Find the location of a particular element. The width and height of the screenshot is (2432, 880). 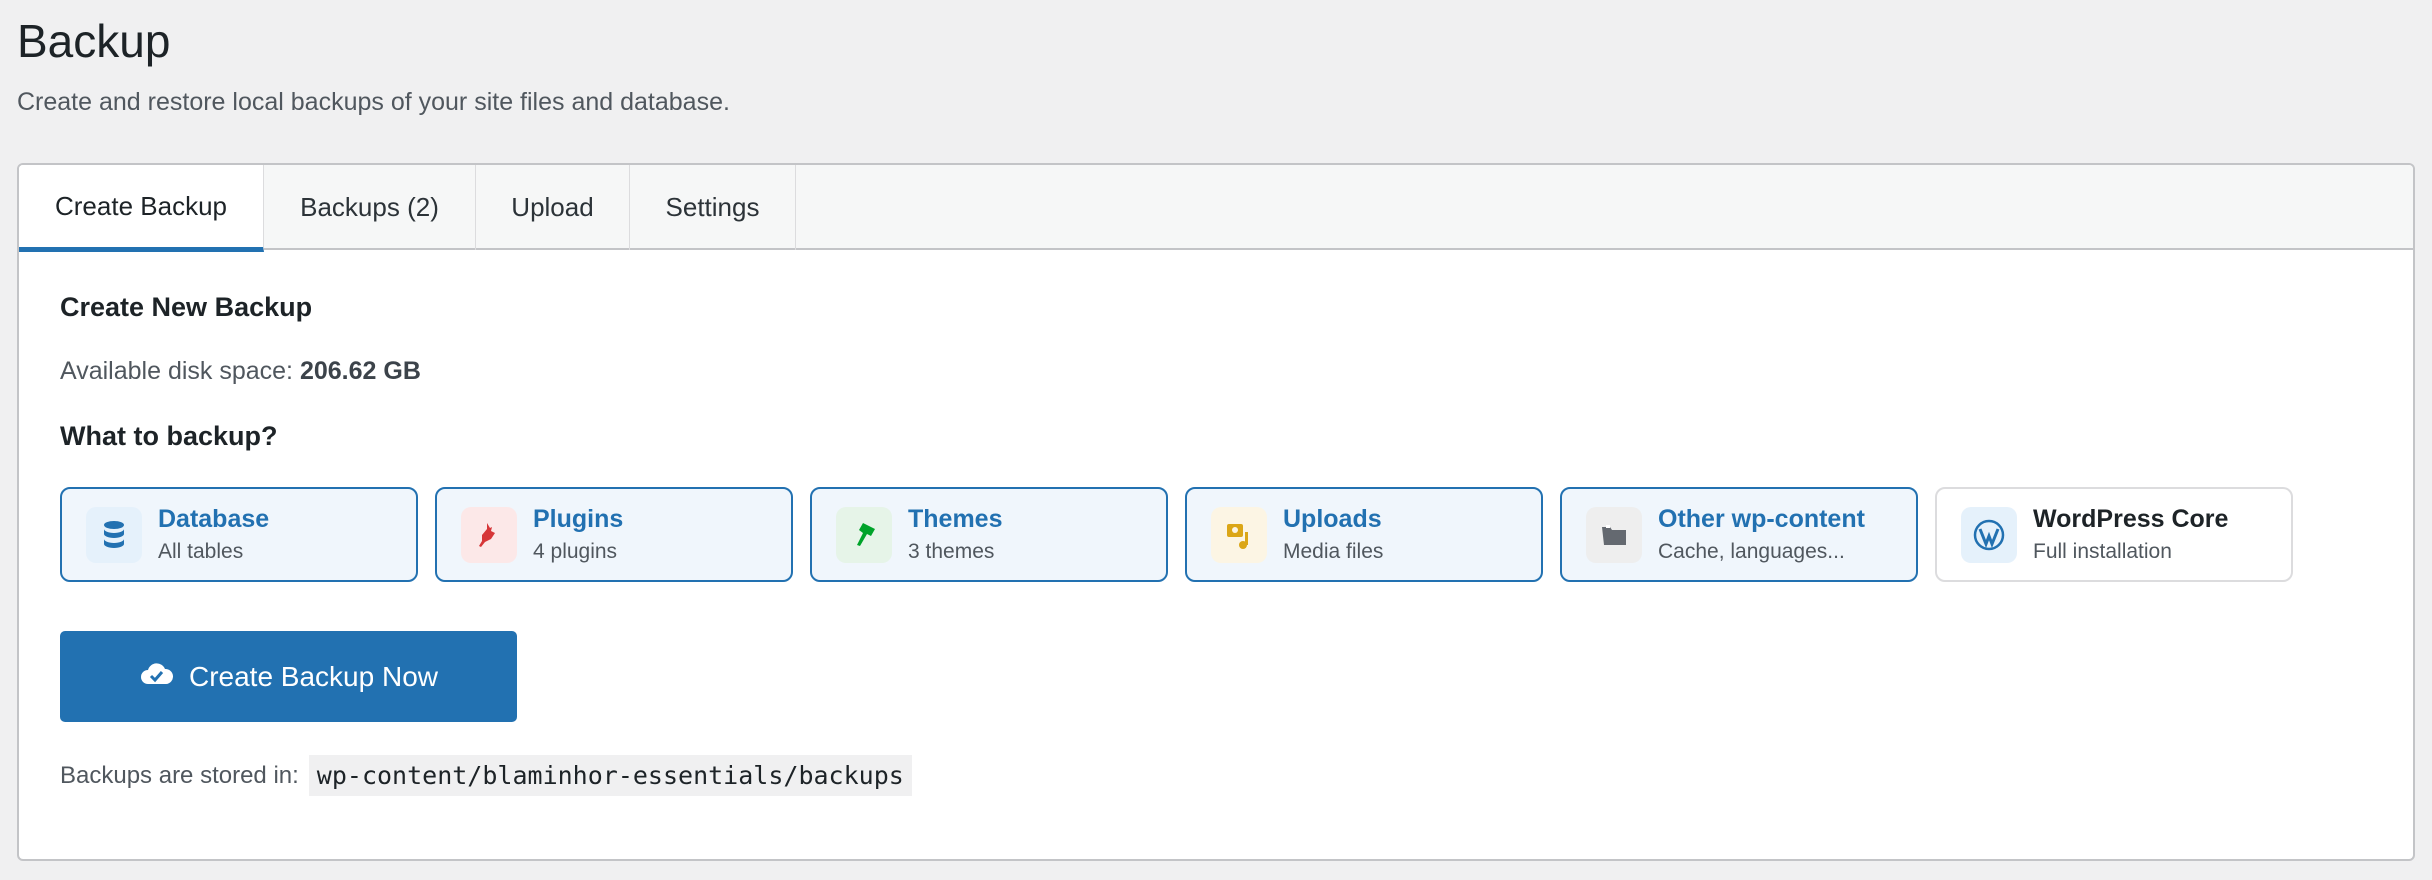

disk-label: Available disk space: is located at coordinates (177, 371).